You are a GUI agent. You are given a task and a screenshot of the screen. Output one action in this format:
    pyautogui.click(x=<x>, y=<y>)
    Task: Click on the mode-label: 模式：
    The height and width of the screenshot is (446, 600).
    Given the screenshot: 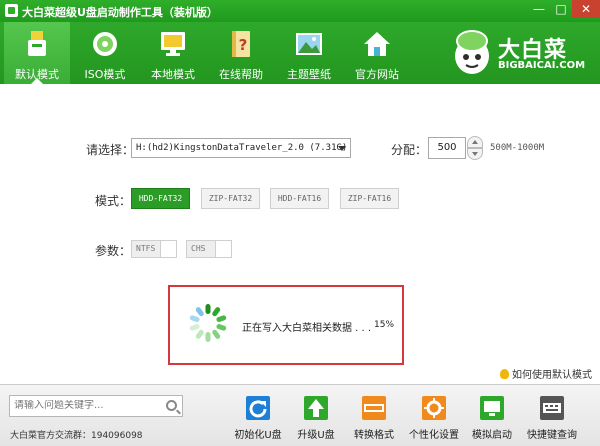 What is the action you would take?
    pyautogui.click(x=113, y=201)
    